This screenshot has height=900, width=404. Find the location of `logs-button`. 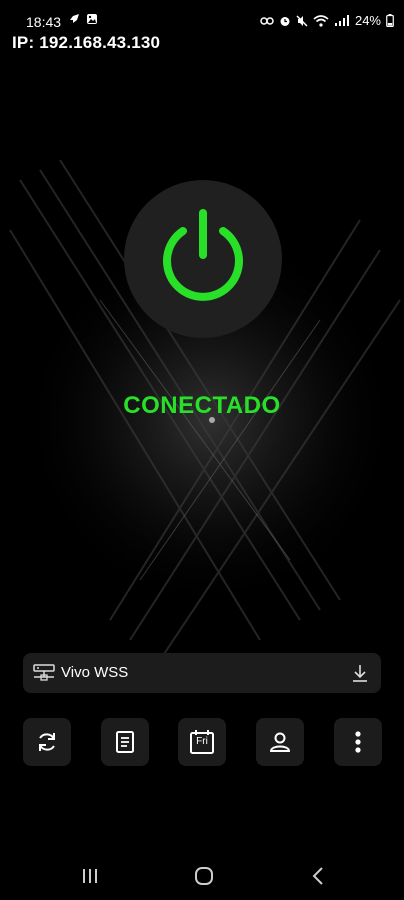

logs-button is located at coordinates (125, 742).